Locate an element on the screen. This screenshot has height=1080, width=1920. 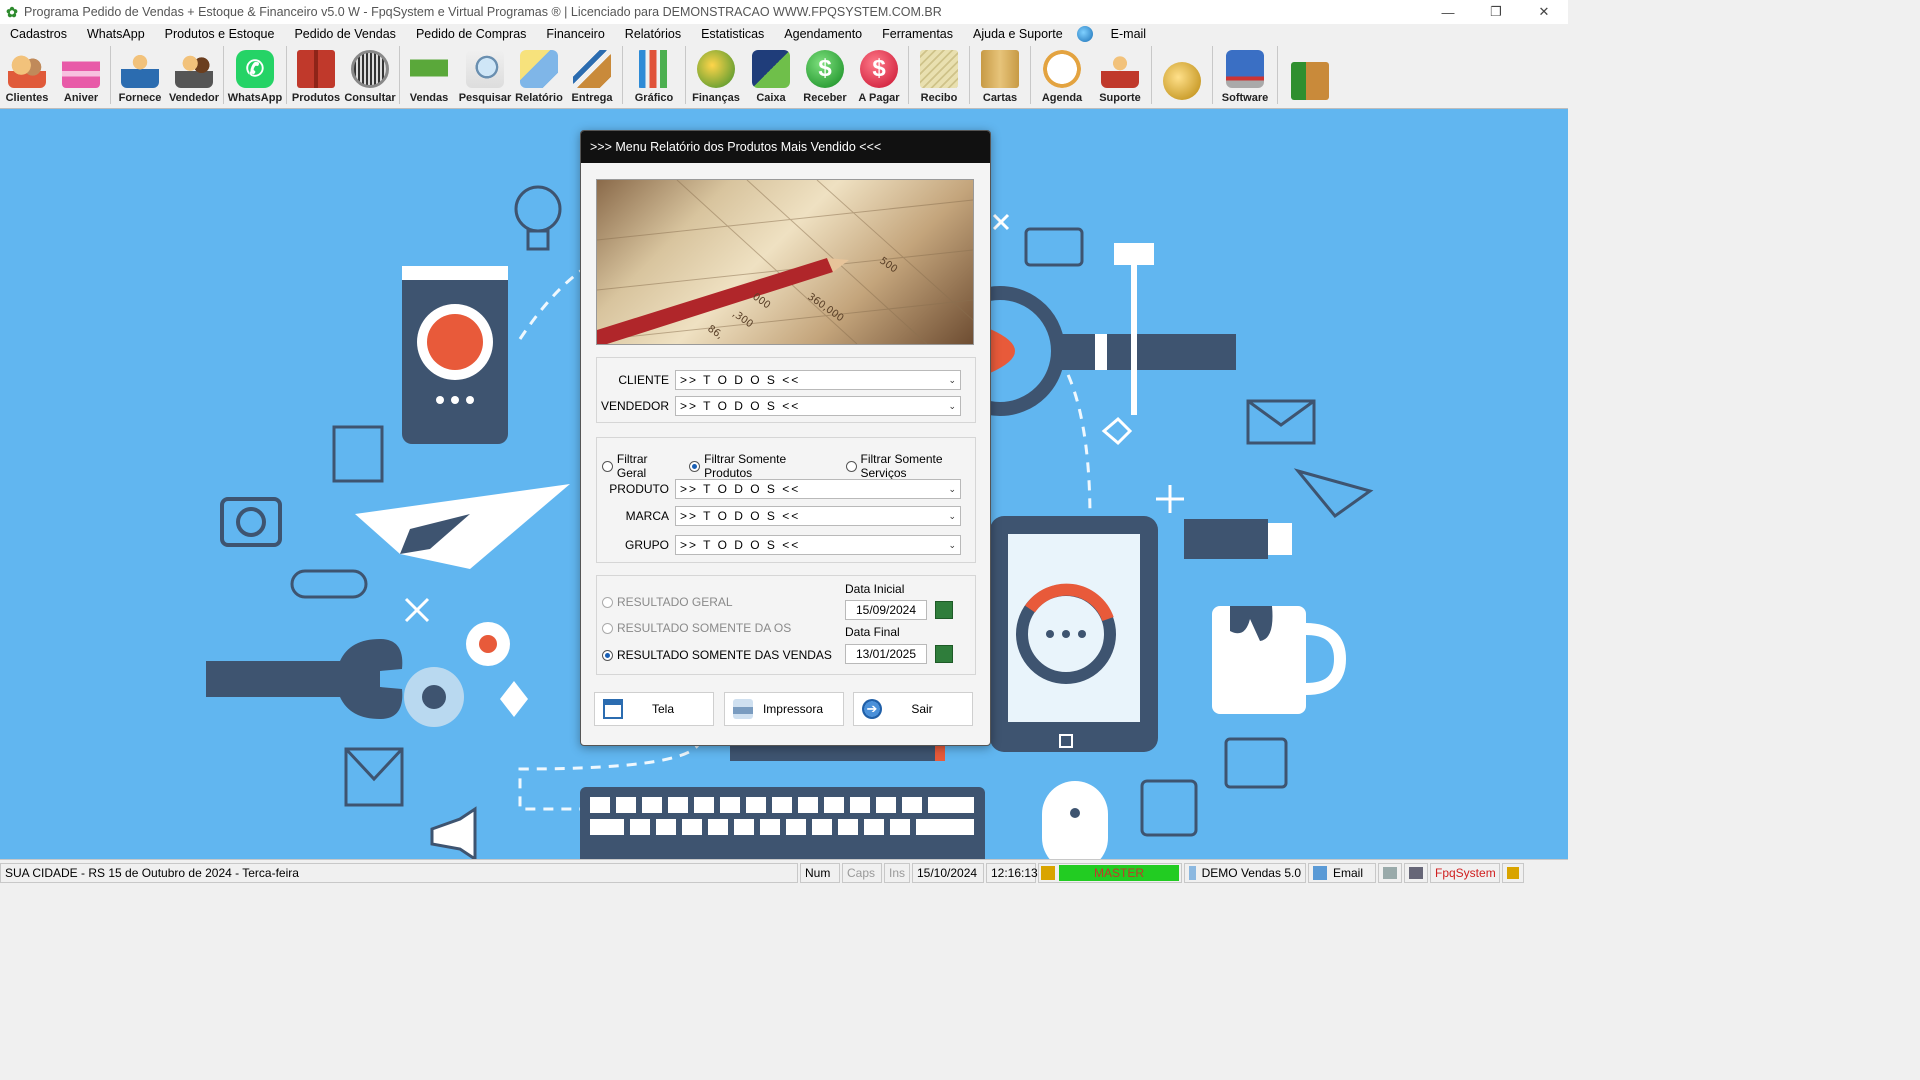
menu-pedido-vendas: Pedido de Vendas is located at coordinates (344, 34).